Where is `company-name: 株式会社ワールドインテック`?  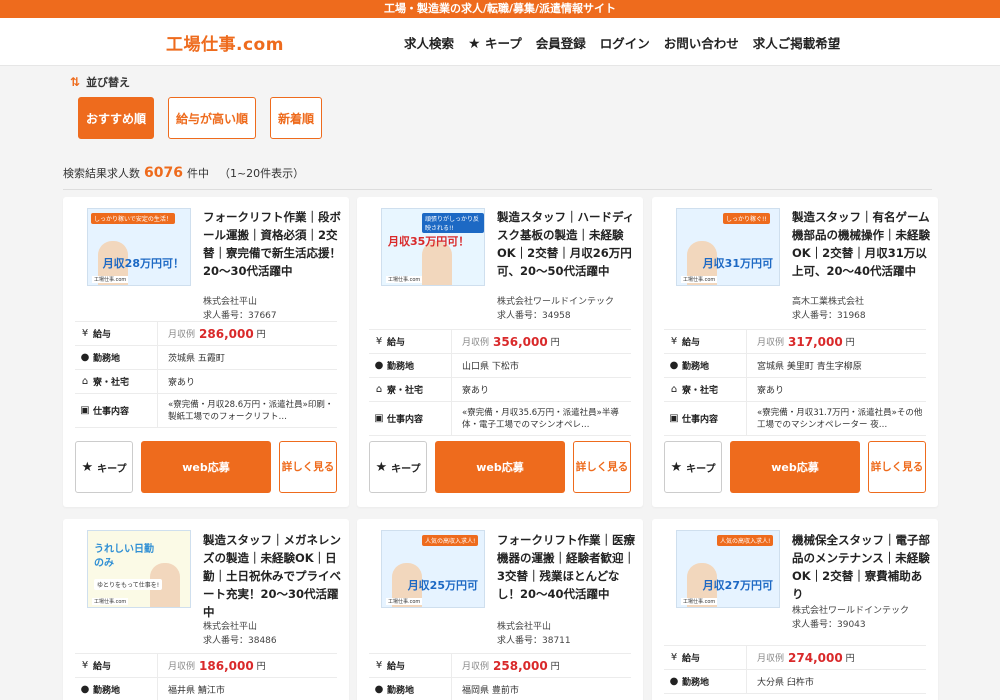 company-name: 株式会社ワールドインテック is located at coordinates (851, 611).